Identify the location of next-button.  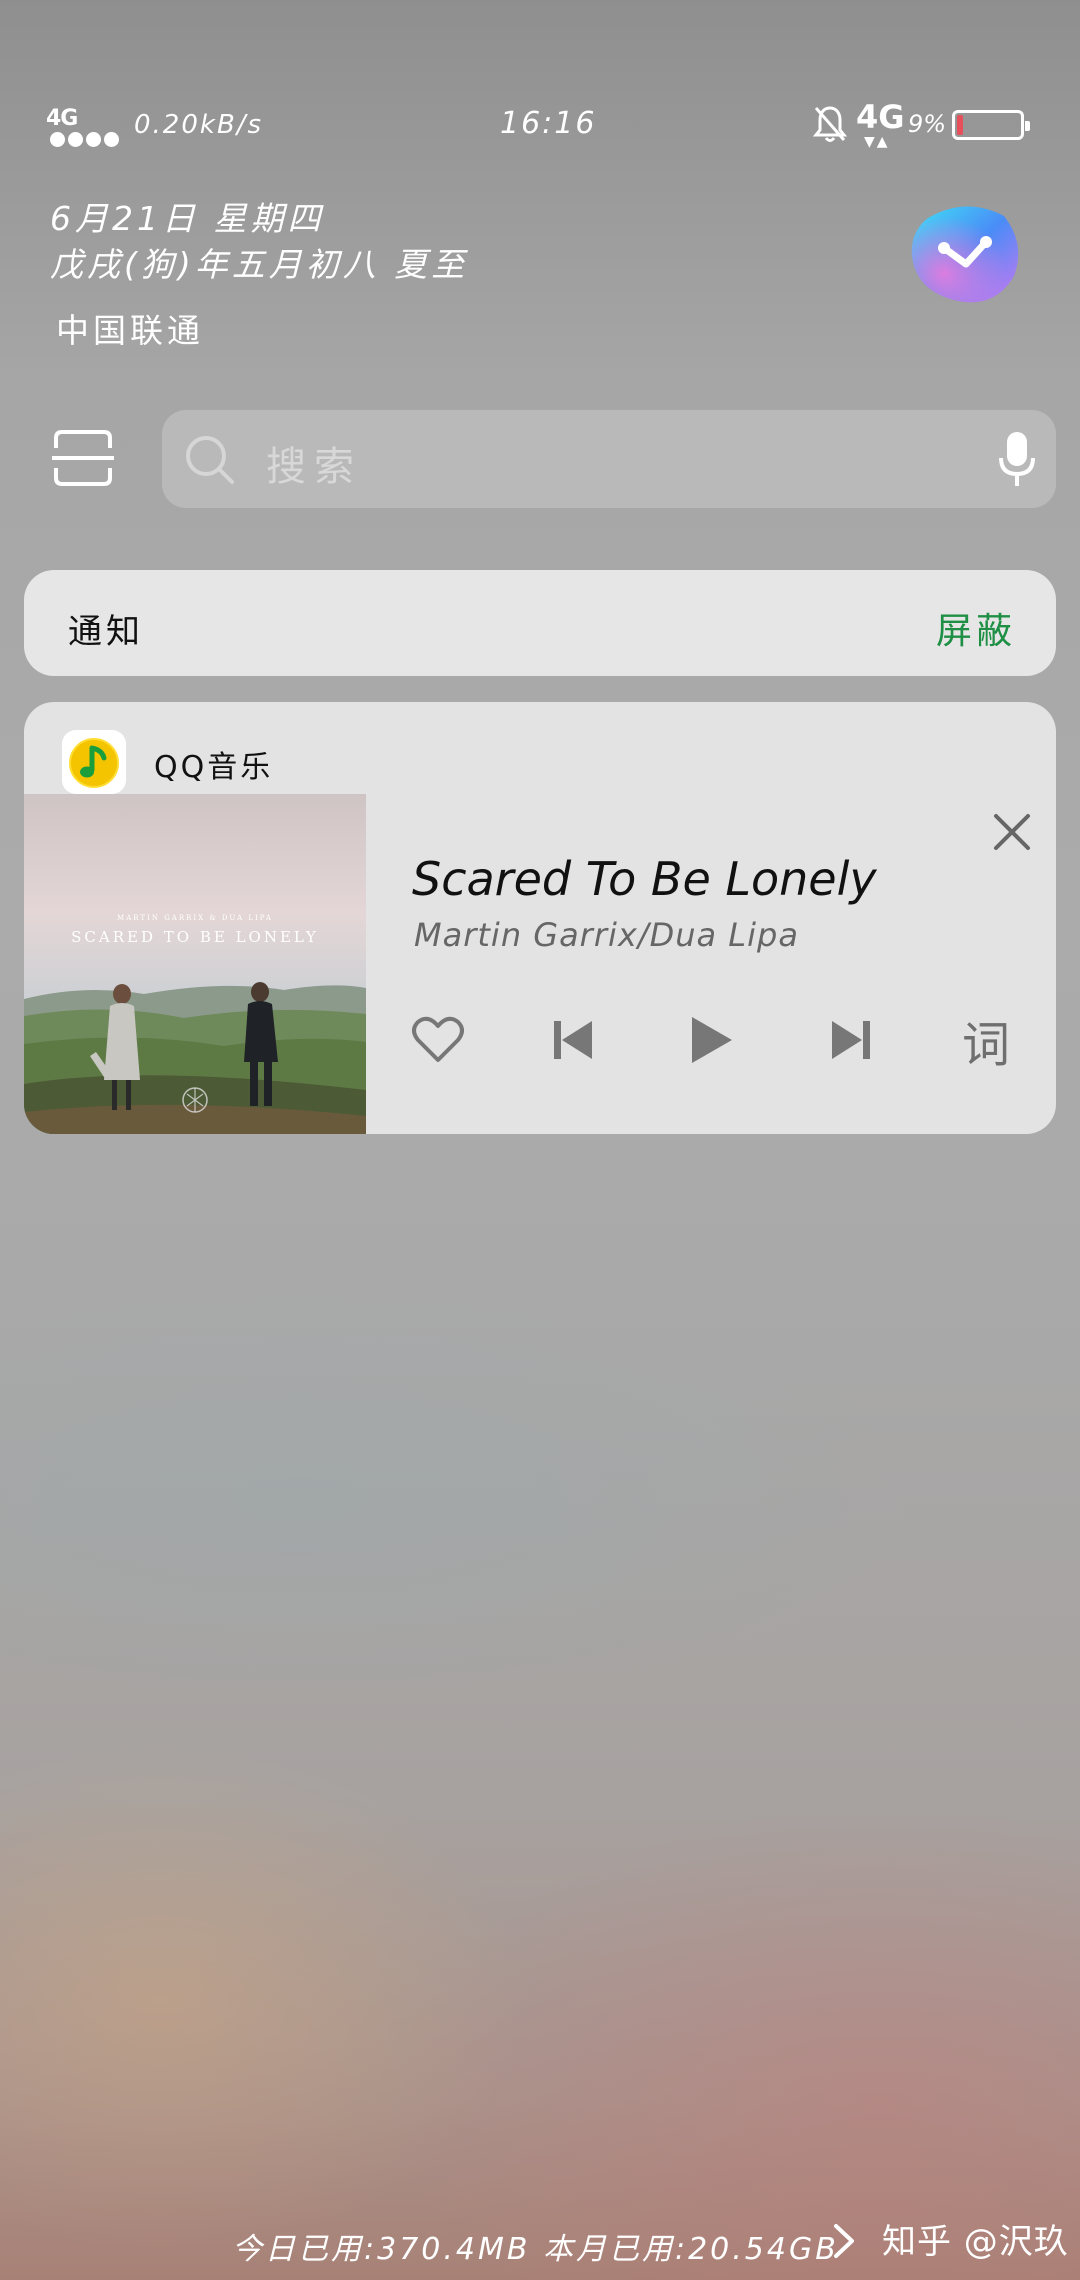
(850, 1040).